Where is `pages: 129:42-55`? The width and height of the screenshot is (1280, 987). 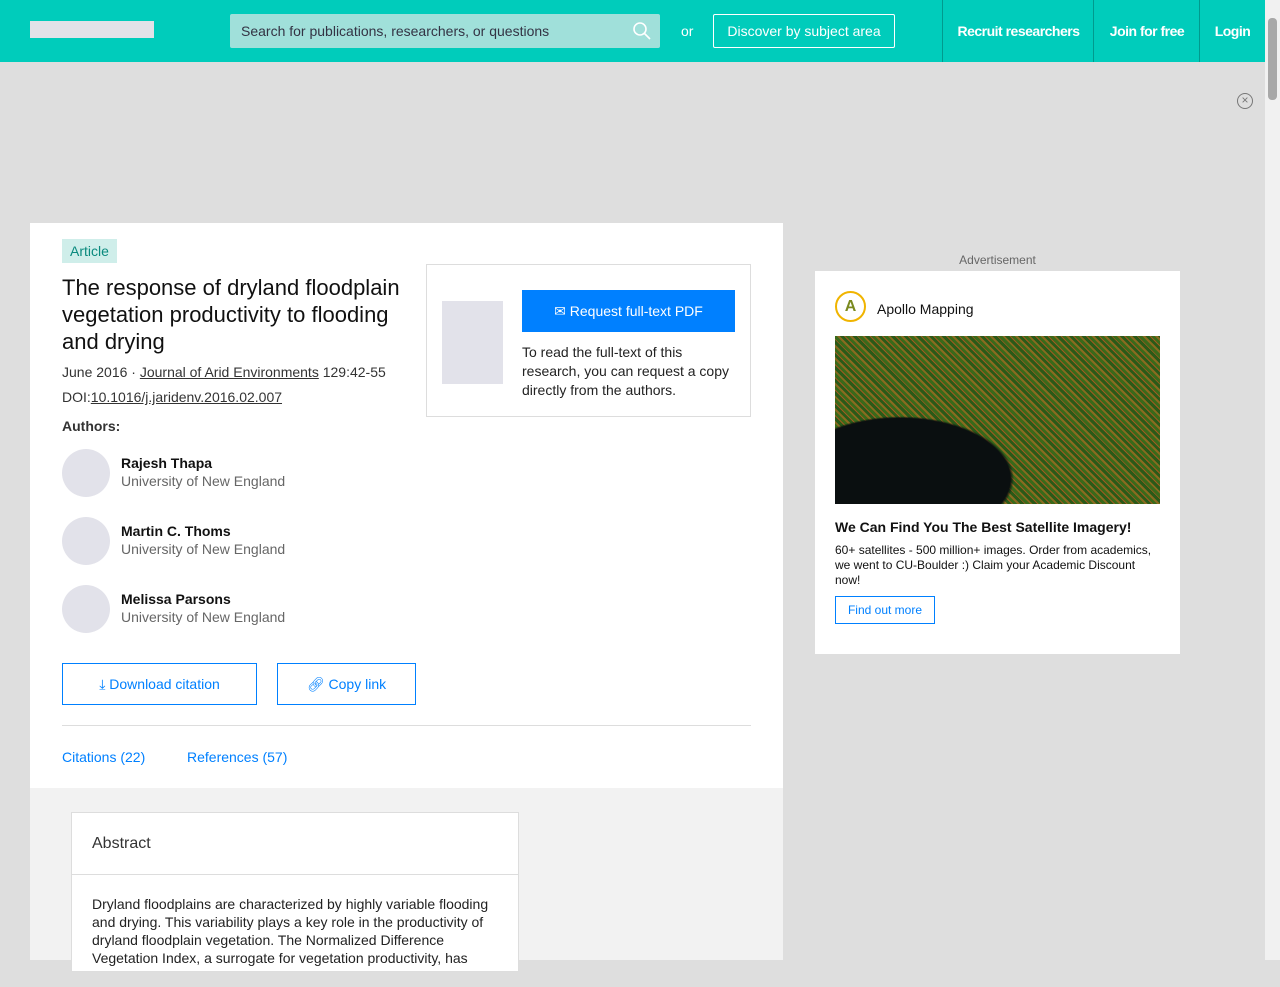 pages: 129:42-55 is located at coordinates (352, 372).